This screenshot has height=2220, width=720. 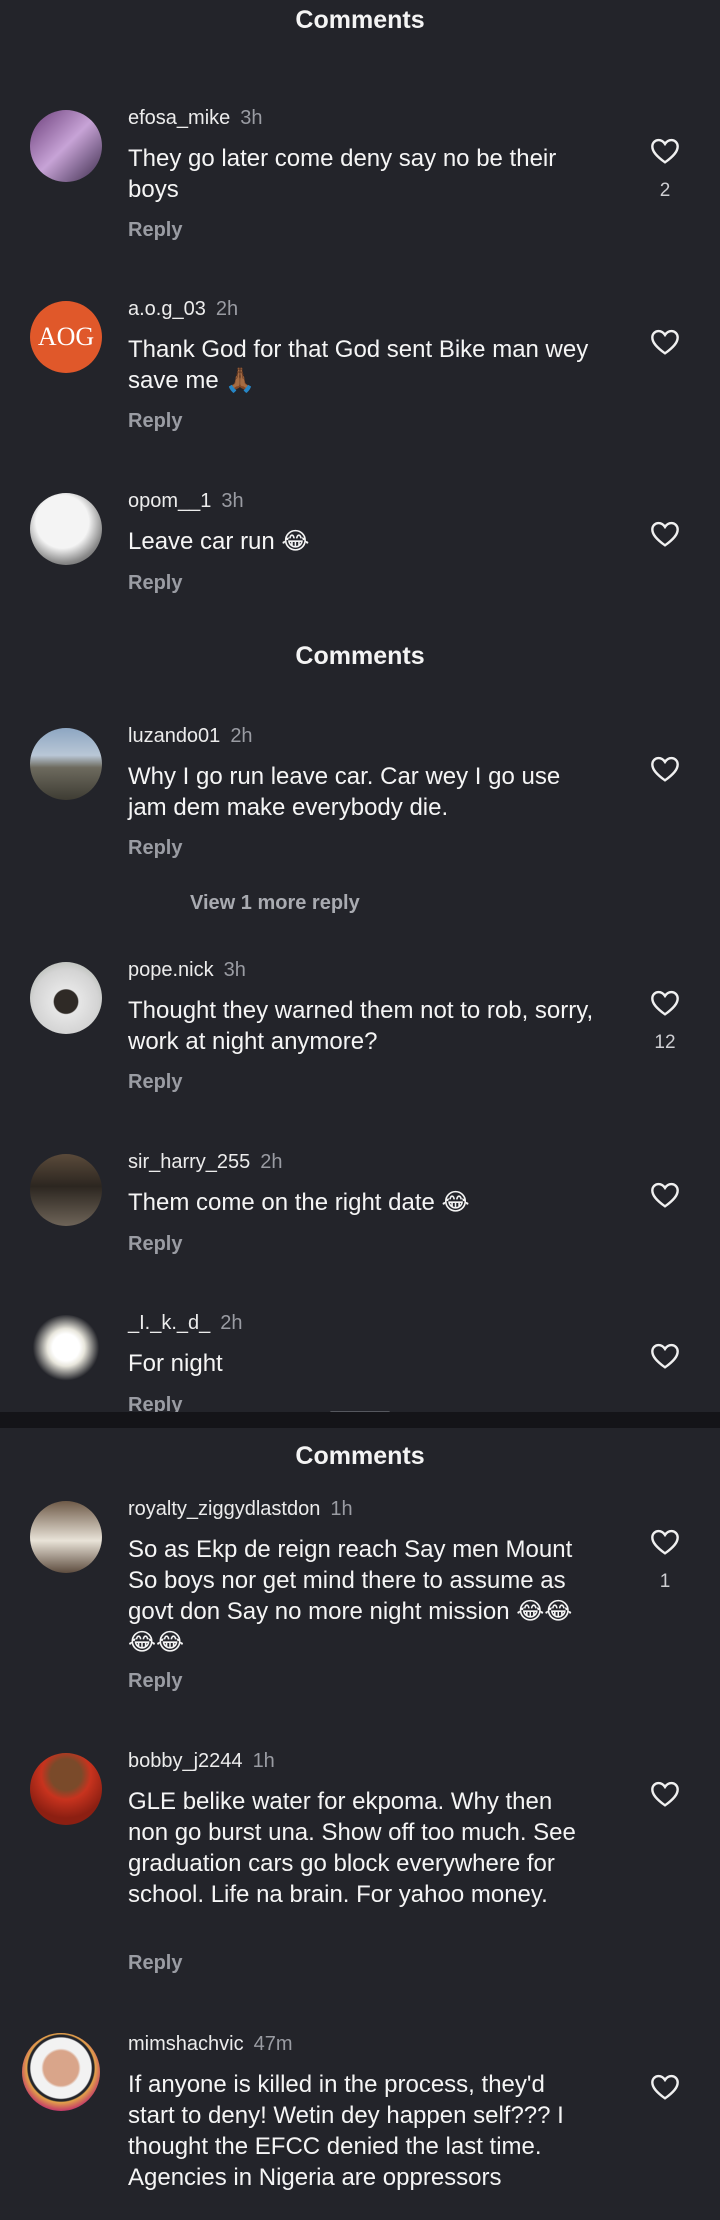 I want to click on username: a.o.g_03, so click(x=167, y=309).